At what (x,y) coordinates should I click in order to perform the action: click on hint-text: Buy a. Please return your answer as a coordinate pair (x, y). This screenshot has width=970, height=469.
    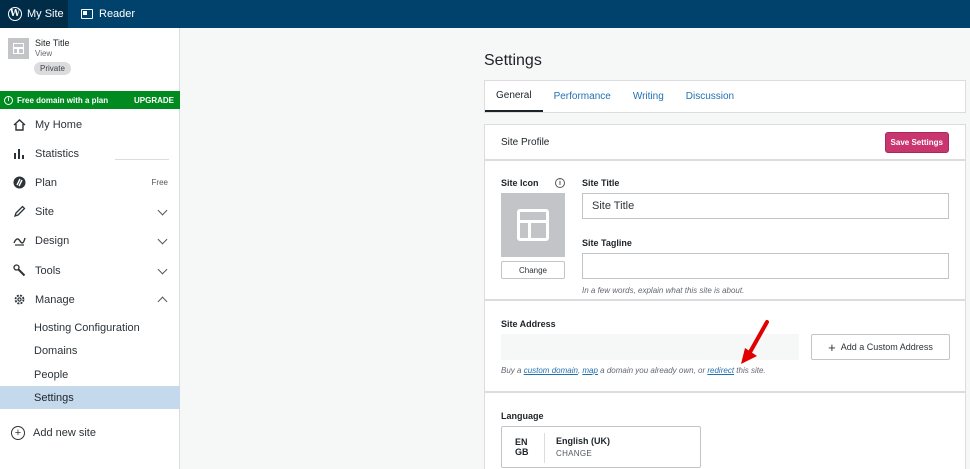
    Looking at the image, I should click on (512, 370).